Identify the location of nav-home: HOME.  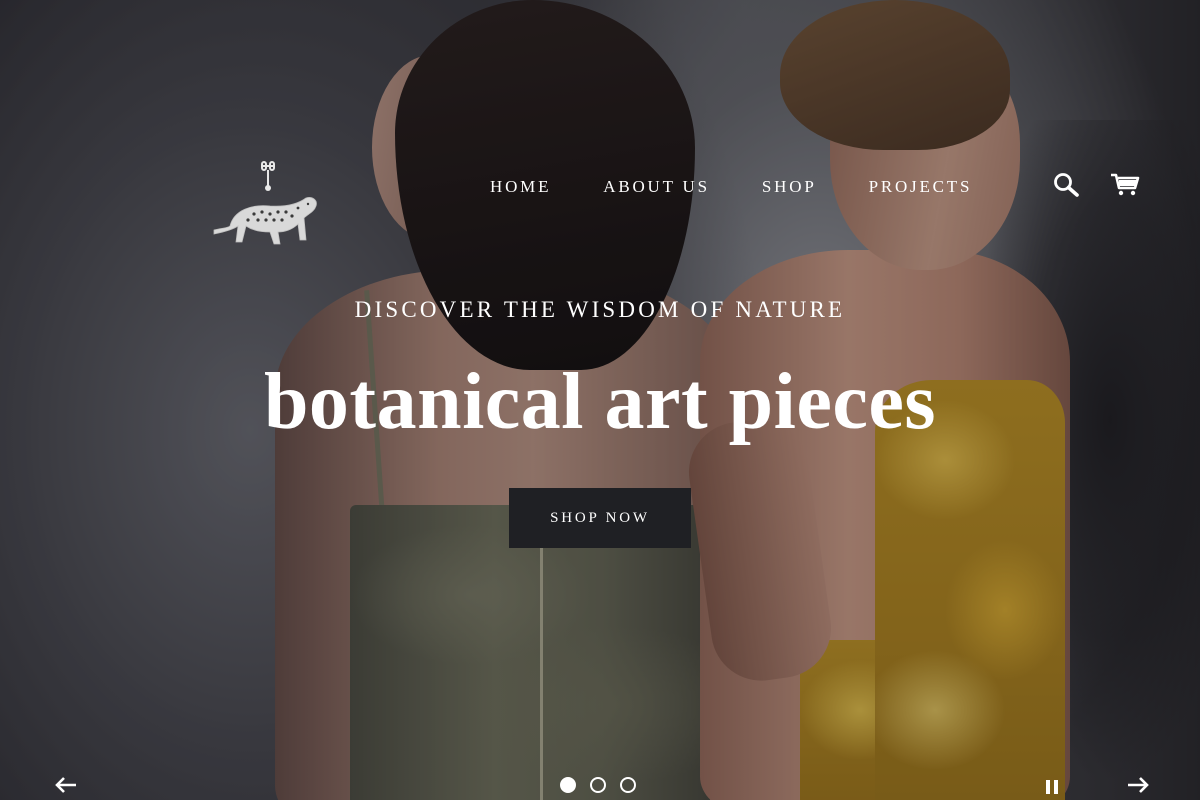
(520, 187).